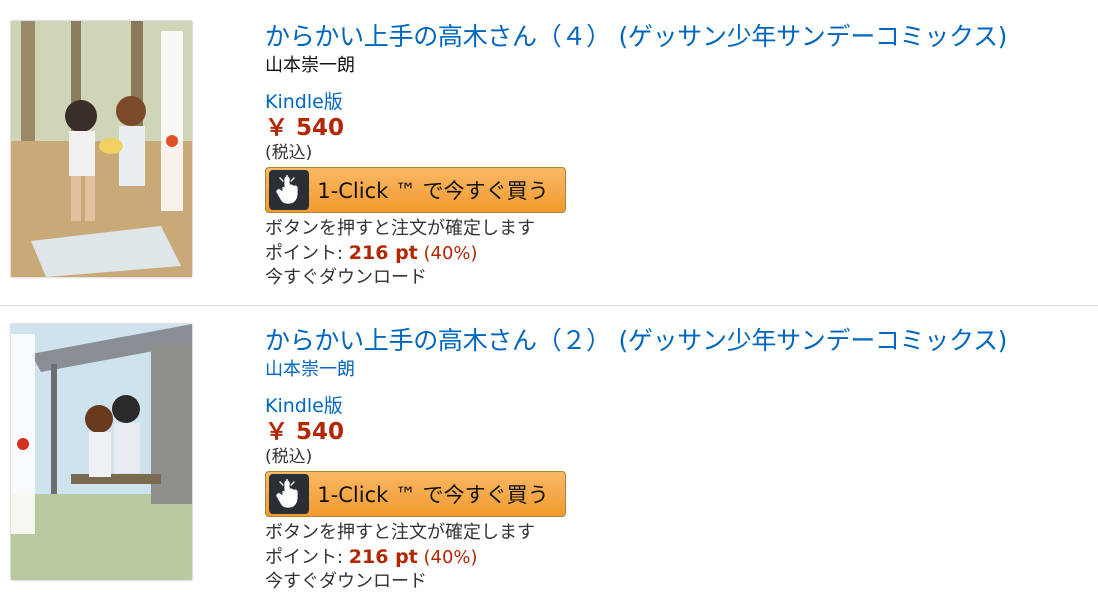 The height and width of the screenshot is (614, 1098). Describe the element at coordinates (636, 370) in the screenshot. I see `author-link: 山本崇一朗` at that location.